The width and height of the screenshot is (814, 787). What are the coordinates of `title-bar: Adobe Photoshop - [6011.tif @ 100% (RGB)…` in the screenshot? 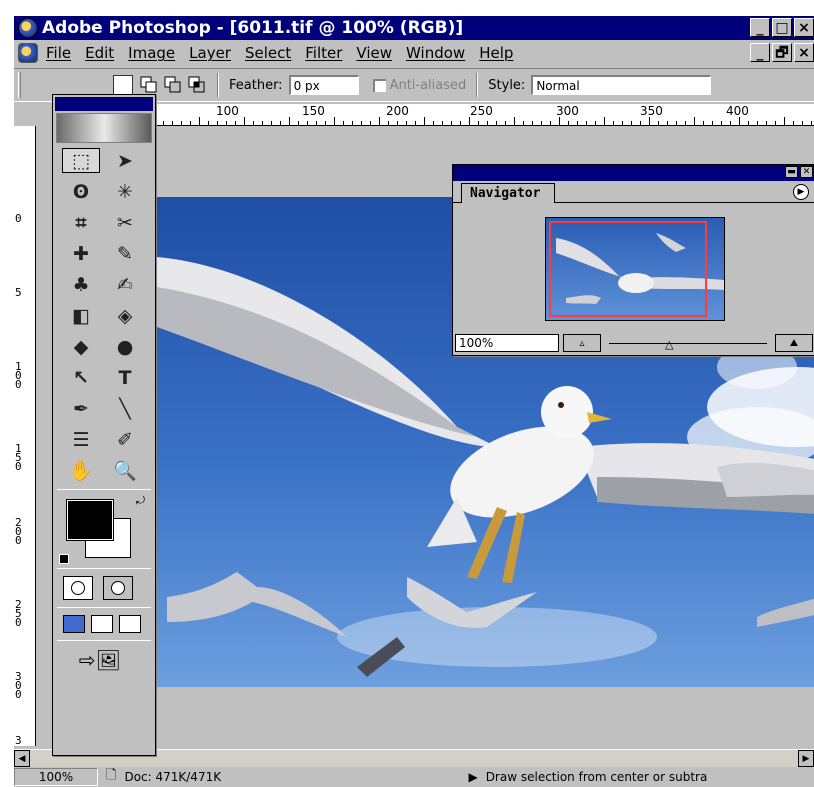 It's located at (414, 28).